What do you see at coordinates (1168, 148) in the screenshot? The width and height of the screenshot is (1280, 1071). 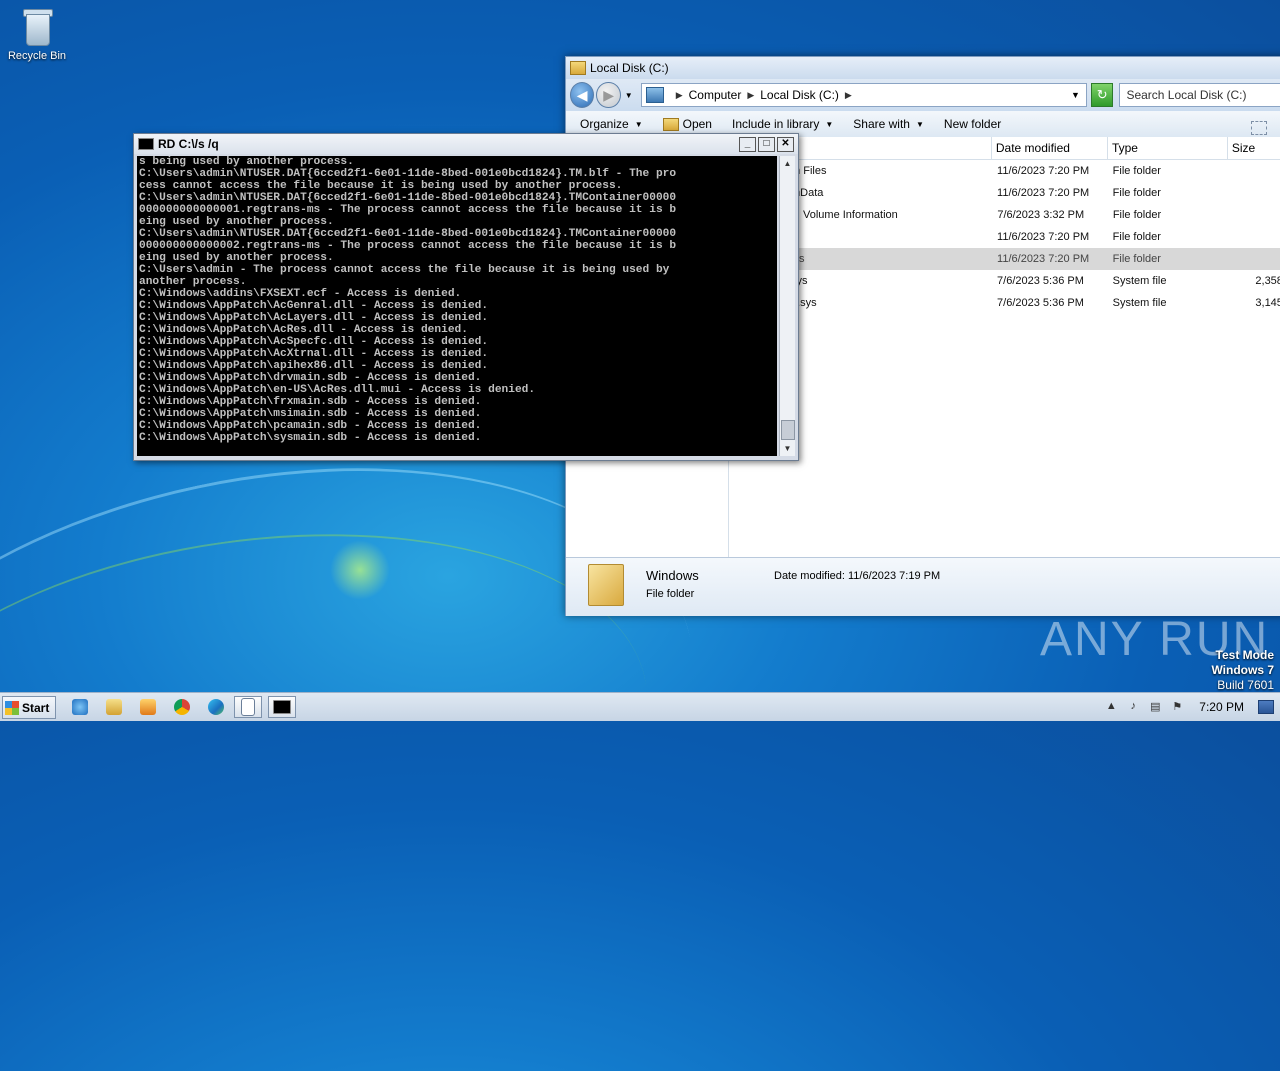 I see `column-type: Type` at bounding box center [1168, 148].